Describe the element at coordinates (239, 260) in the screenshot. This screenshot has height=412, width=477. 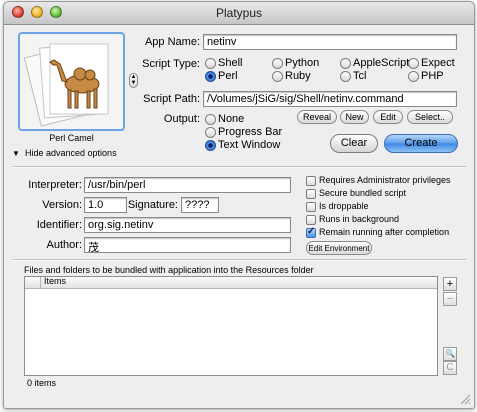
I see `separator-bottom` at that location.